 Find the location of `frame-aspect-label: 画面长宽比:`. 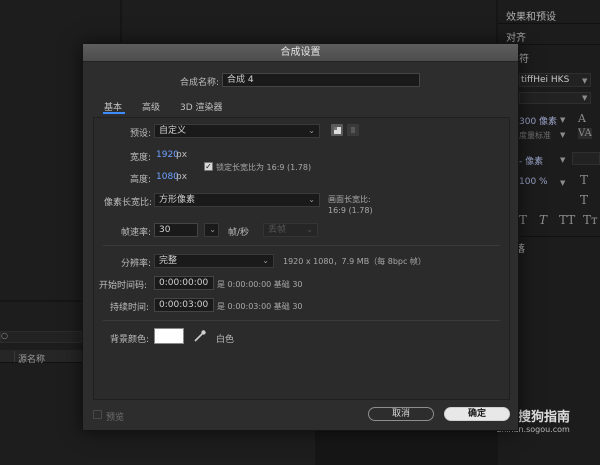

frame-aspect-label: 画面长宽比: is located at coordinates (349, 199).